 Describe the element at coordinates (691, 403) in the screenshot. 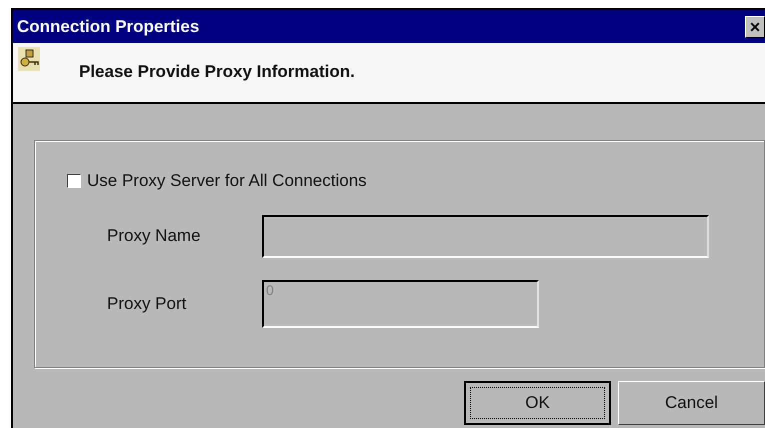

I see `dialog-button: Cancel` at that location.